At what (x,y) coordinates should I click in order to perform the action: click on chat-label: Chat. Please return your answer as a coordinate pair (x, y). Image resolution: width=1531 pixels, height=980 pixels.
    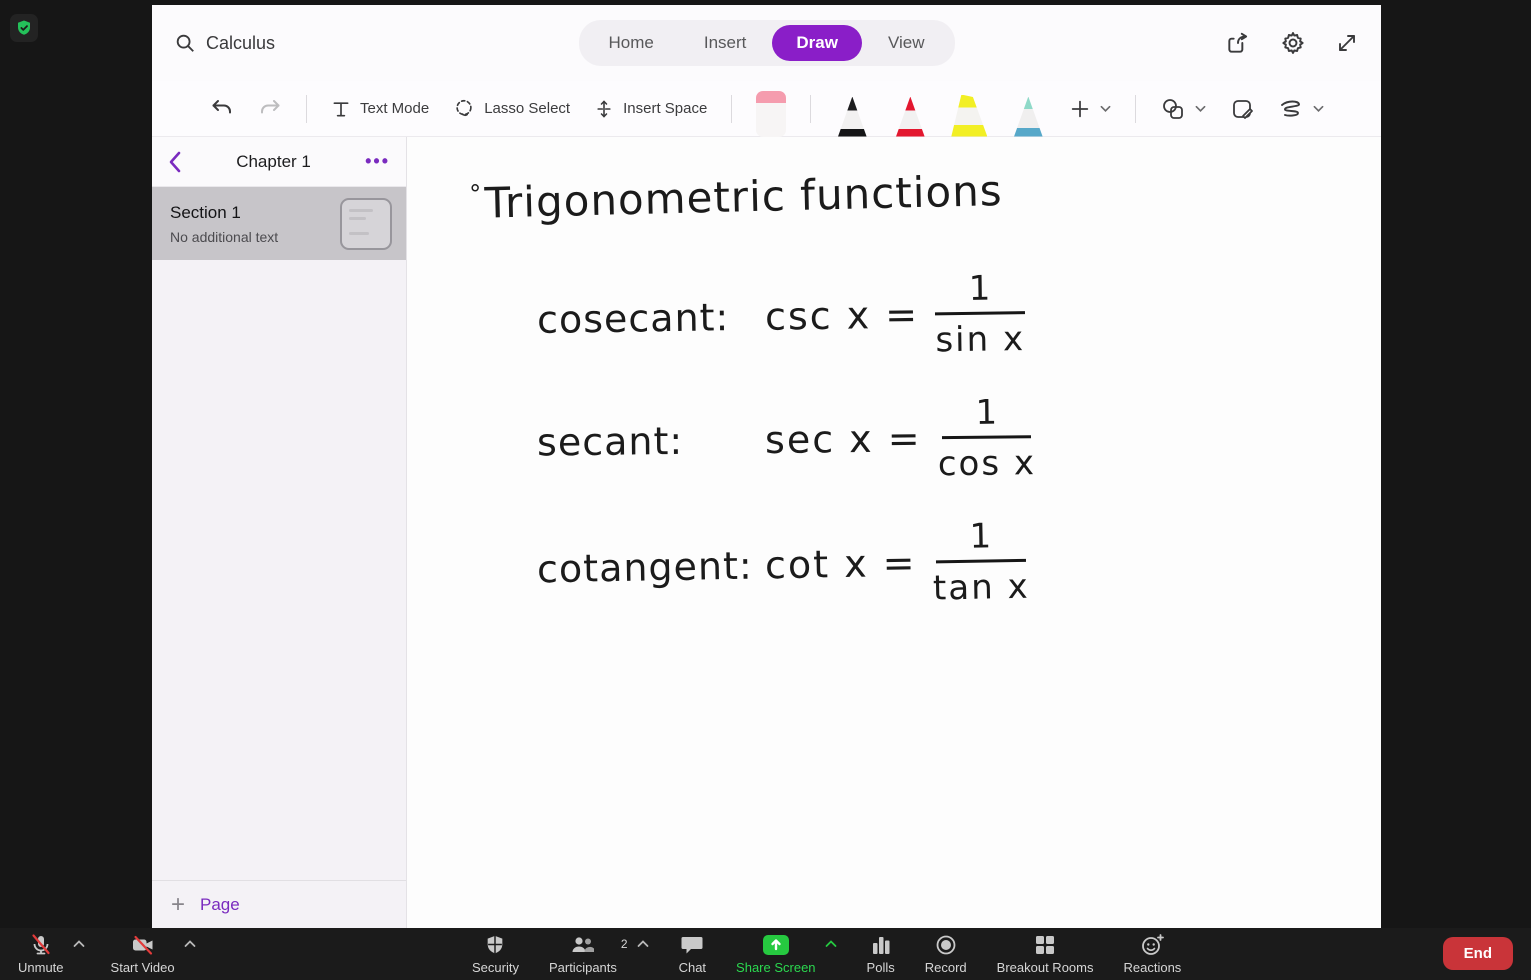
    Looking at the image, I should click on (692, 967).